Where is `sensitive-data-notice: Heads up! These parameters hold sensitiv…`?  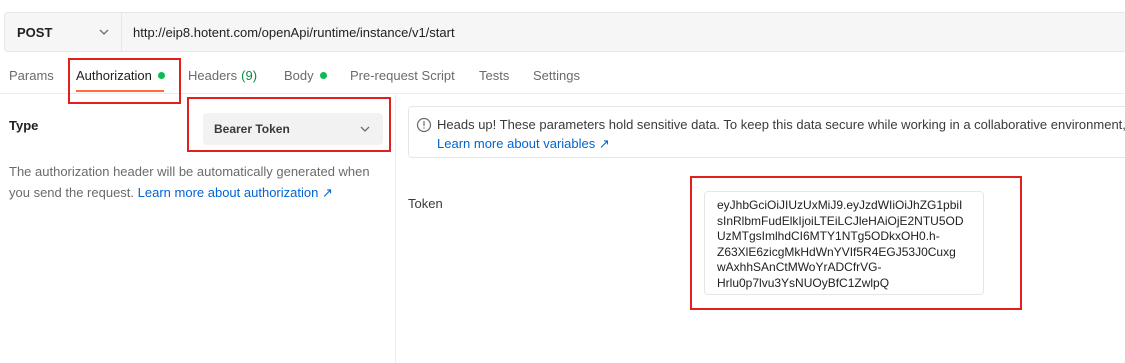
sensitive-data-notice: Heads up! These parameters hold sensitiv… is located at coordinates (766, 132).